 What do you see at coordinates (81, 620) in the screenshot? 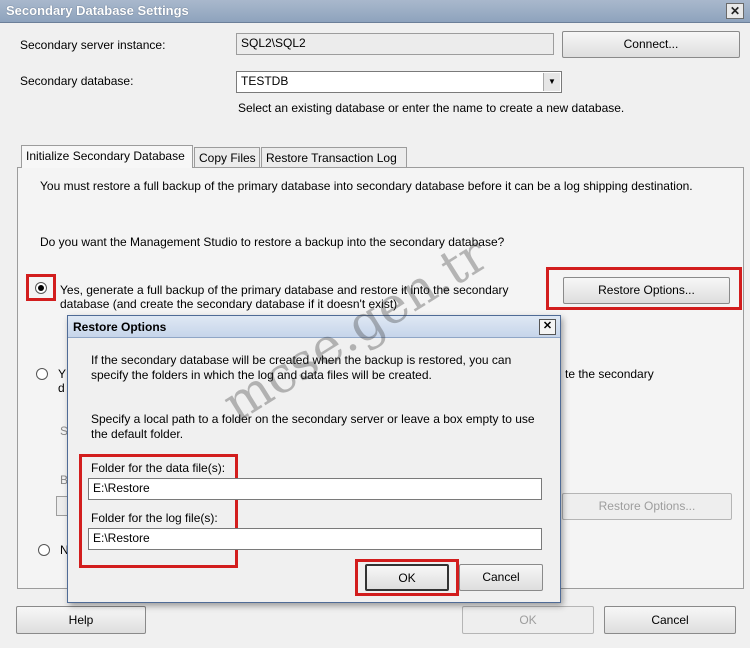
I see `help-button: Help` at bounding box center [81, 620].